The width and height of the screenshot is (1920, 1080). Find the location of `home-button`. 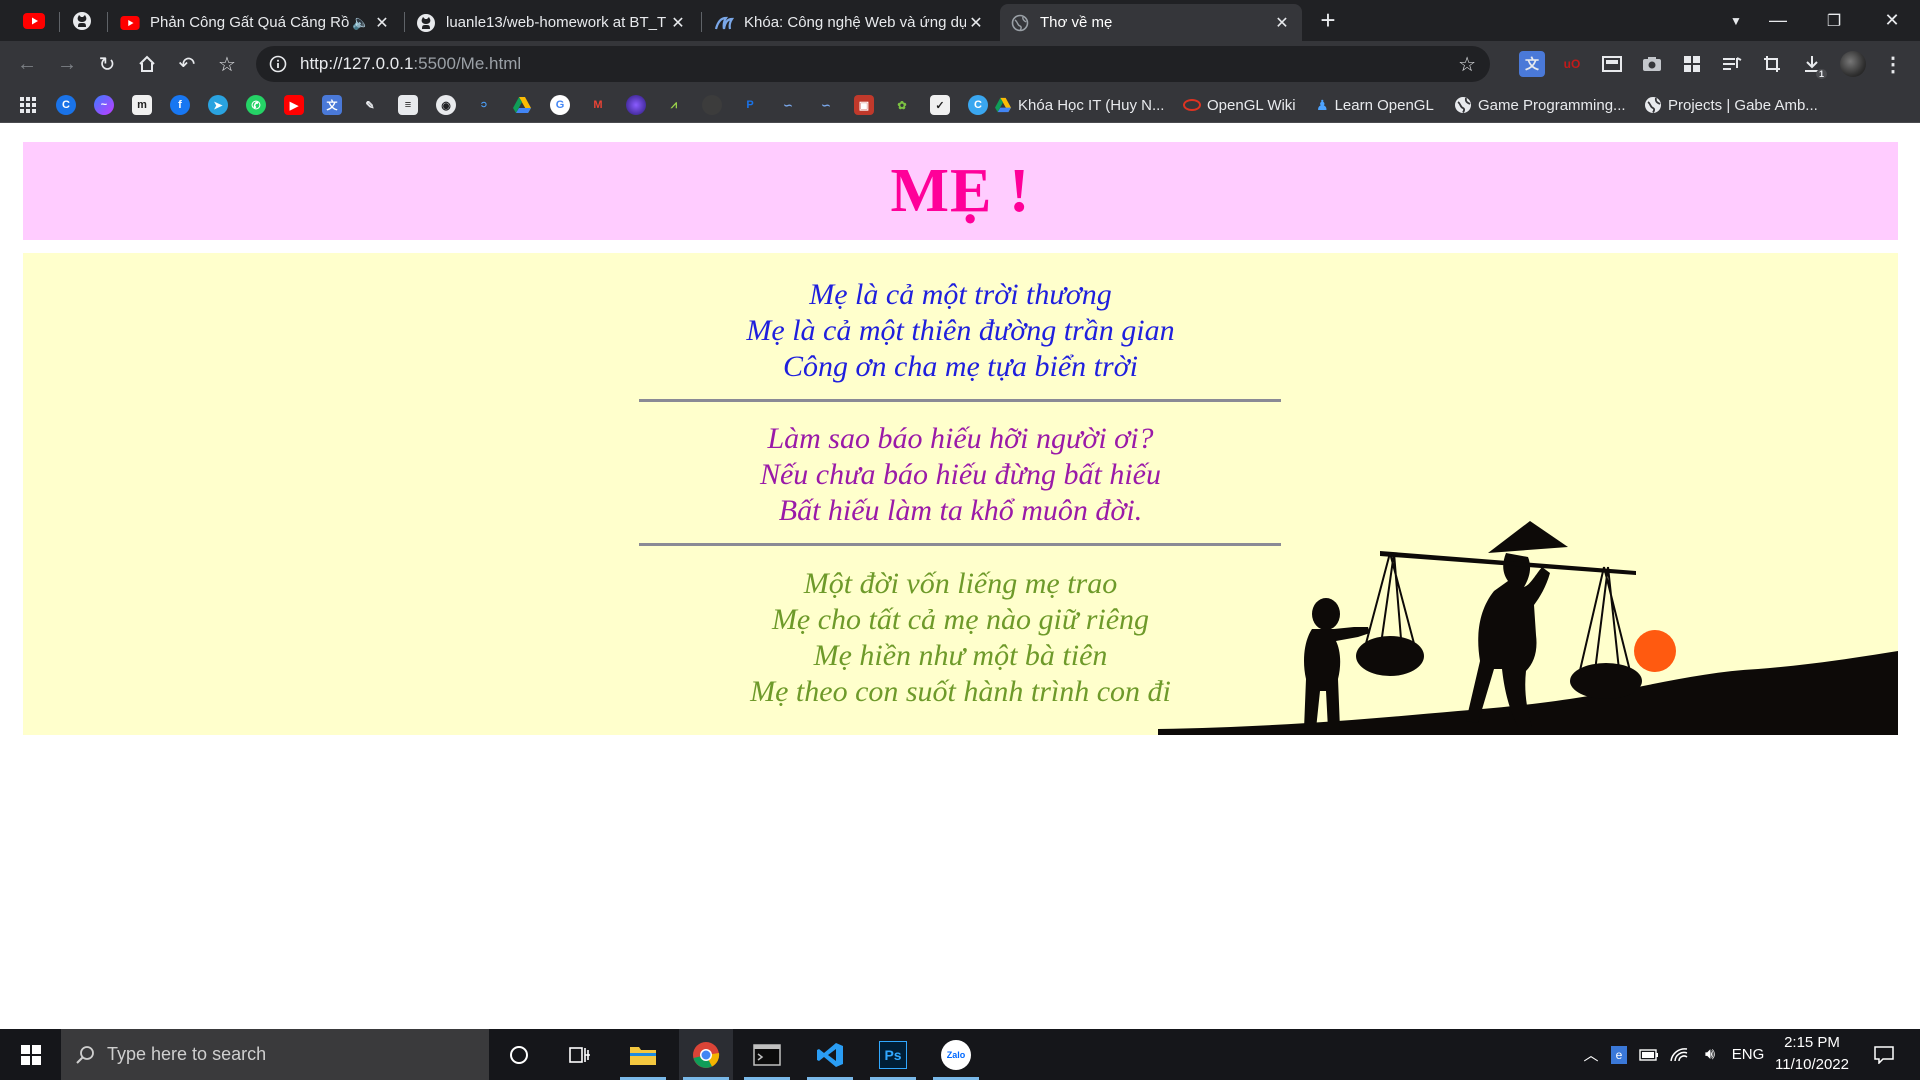

home-button is located at coordinates (147, 64).